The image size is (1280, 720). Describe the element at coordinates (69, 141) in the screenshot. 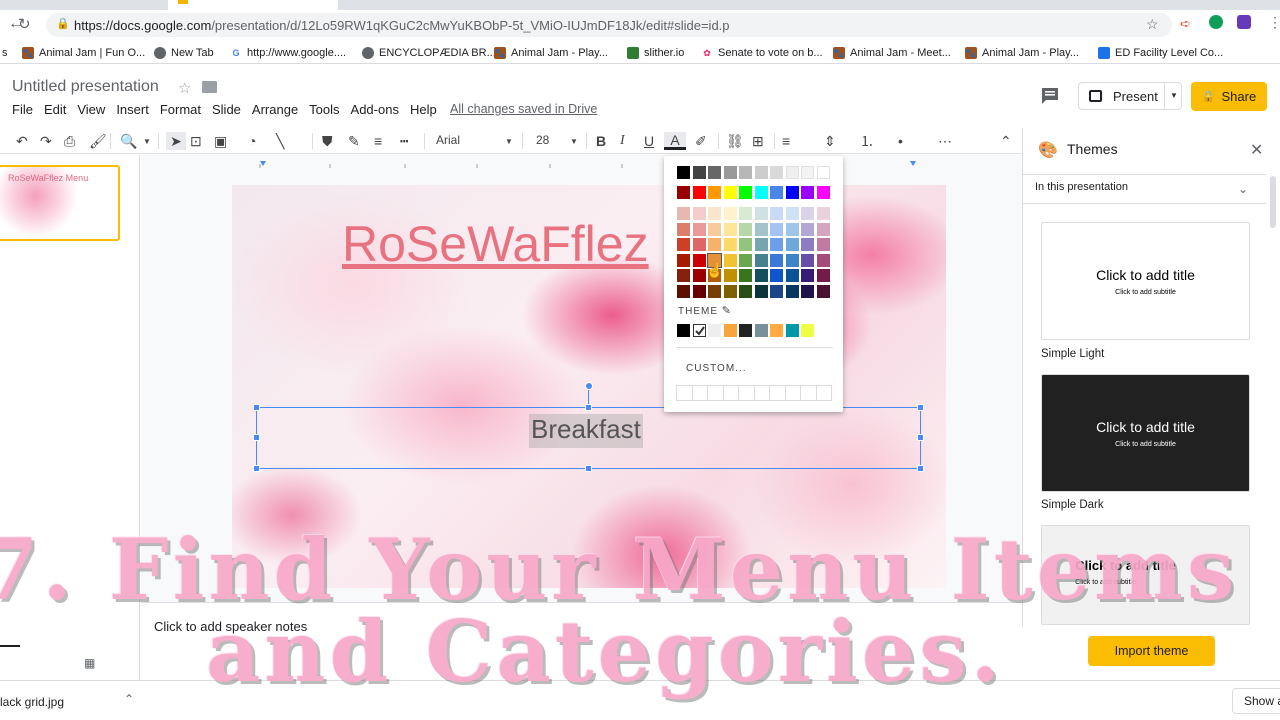

I see `print-icon: ⎙` at that location.